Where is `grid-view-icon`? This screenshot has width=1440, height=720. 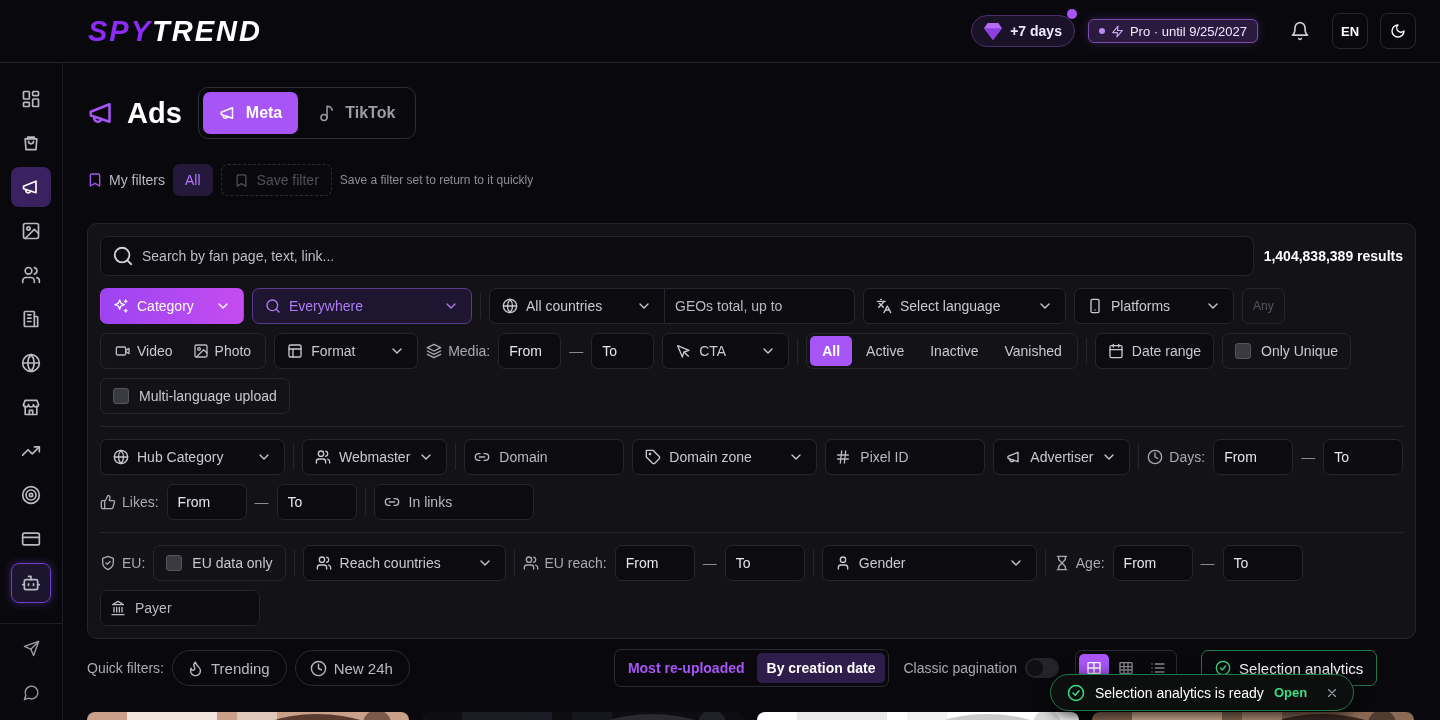
grid-view-icon is located at coordinates (1094, 668).